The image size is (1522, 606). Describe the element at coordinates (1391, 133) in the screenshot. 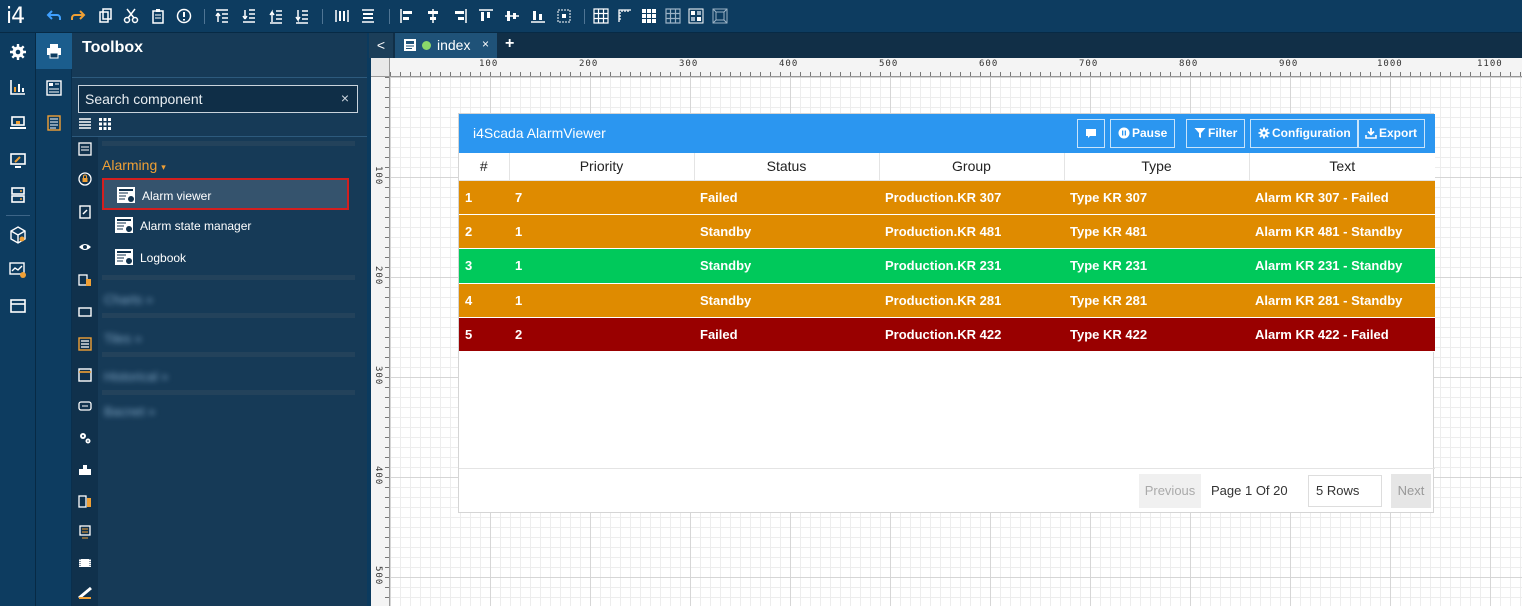

I see `export-button: Export` at that location.